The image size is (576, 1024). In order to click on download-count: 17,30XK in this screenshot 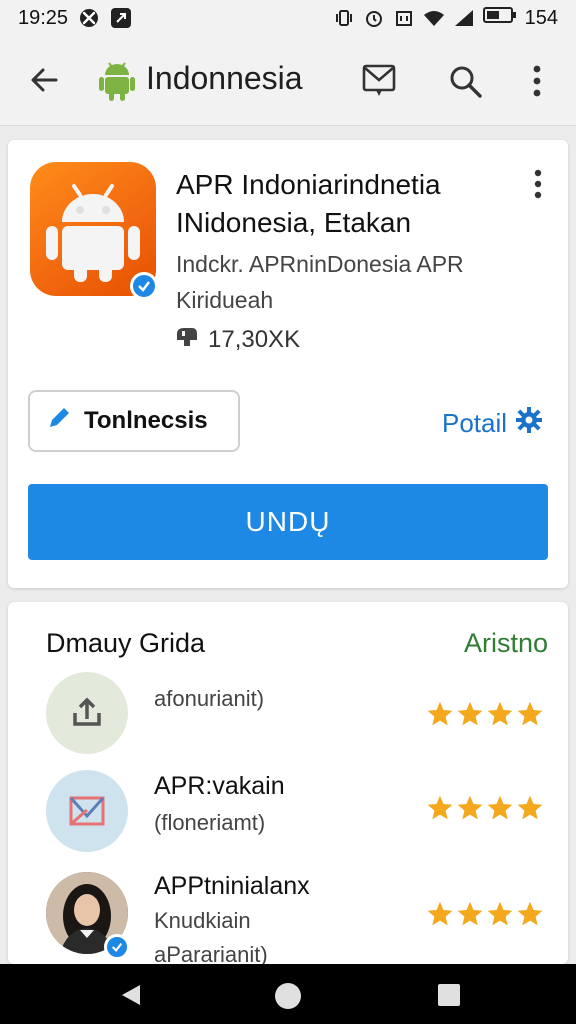, I will do `click(237, 339)`.